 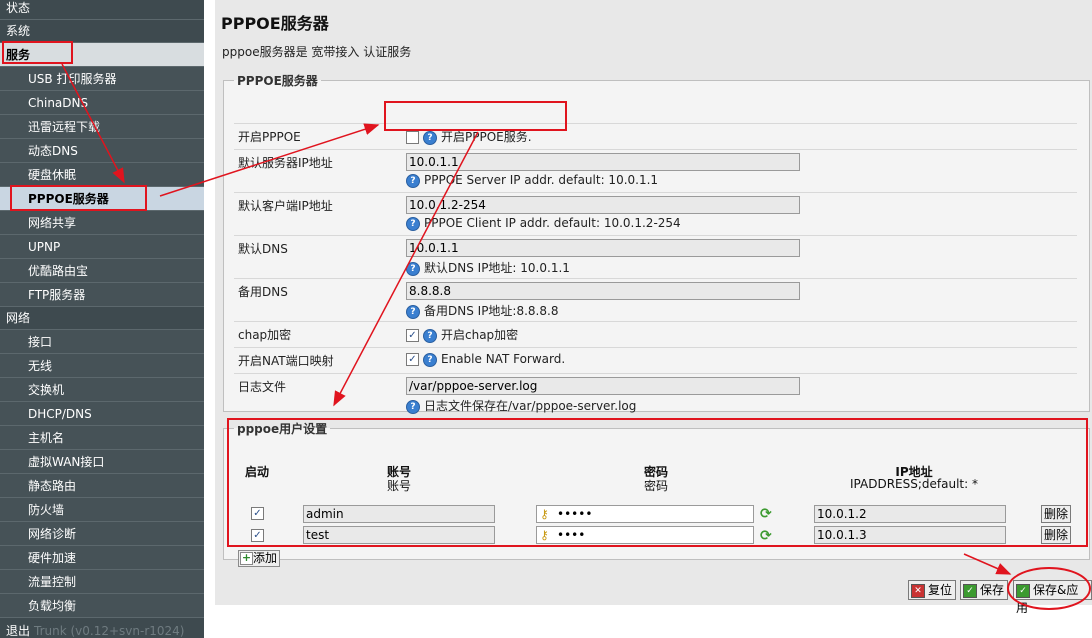 What do you see at coordinates (984, 590) in the screenshot?
I see `save-button: ✓ 保存` at bounding box center [984, 590].